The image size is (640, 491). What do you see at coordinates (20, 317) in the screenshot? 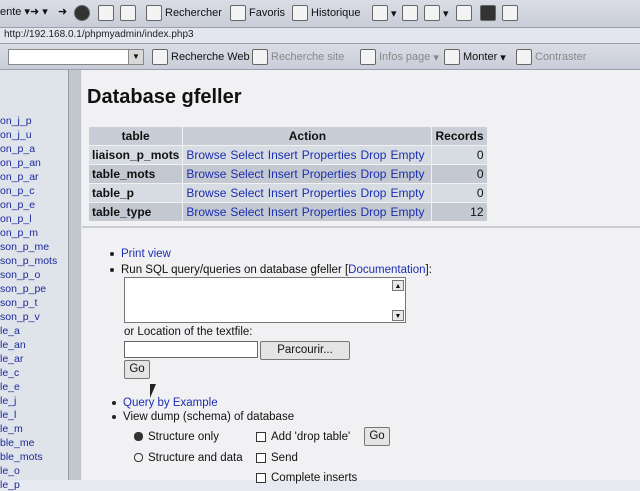
I see `sidebar-item: son_p_v` at bounding box center [20, 317].